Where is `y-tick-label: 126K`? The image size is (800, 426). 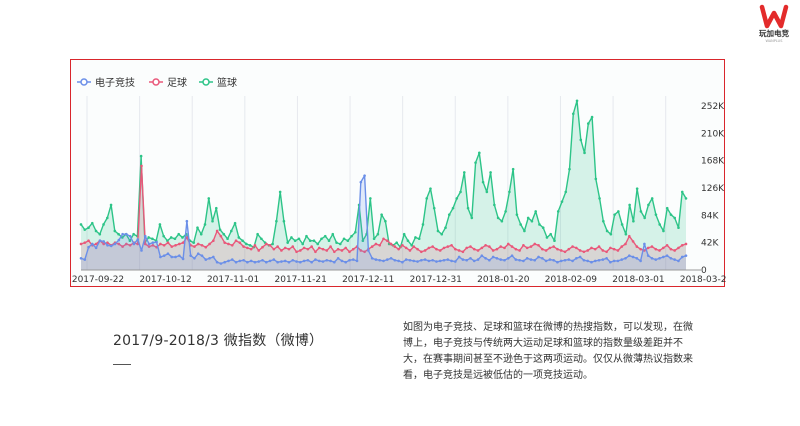
y-tick-label: 126K is located at coordinates (713, 189).